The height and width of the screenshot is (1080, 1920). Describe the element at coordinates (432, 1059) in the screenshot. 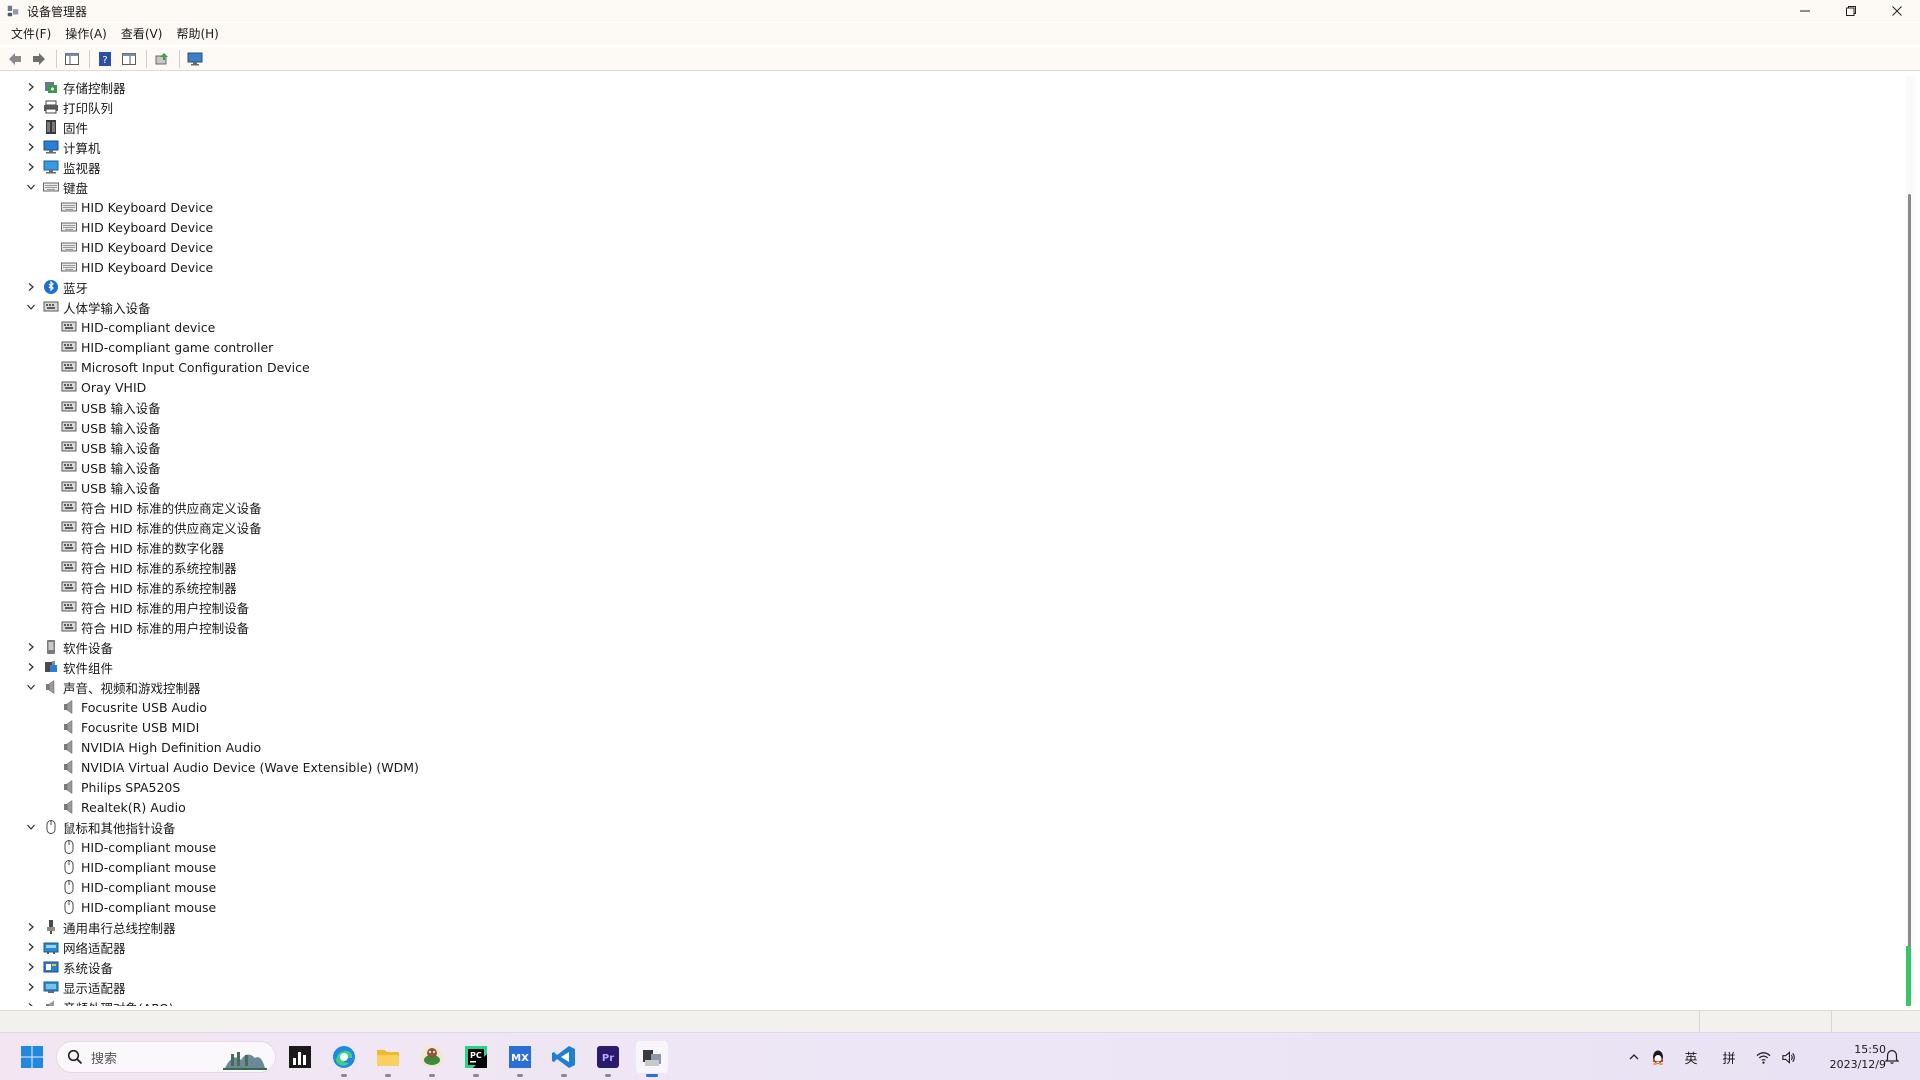

I see `chrome-like-taskbar-button` at that location.